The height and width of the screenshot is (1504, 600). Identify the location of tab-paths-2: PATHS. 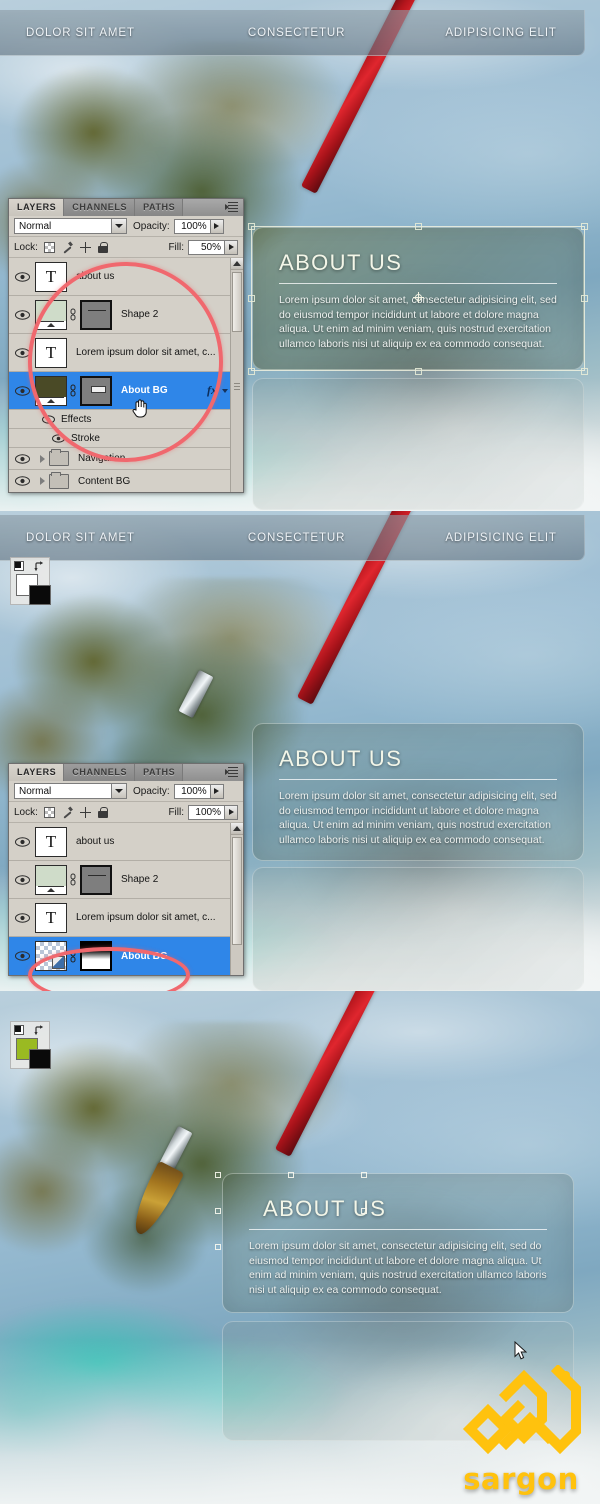
(159, 772).